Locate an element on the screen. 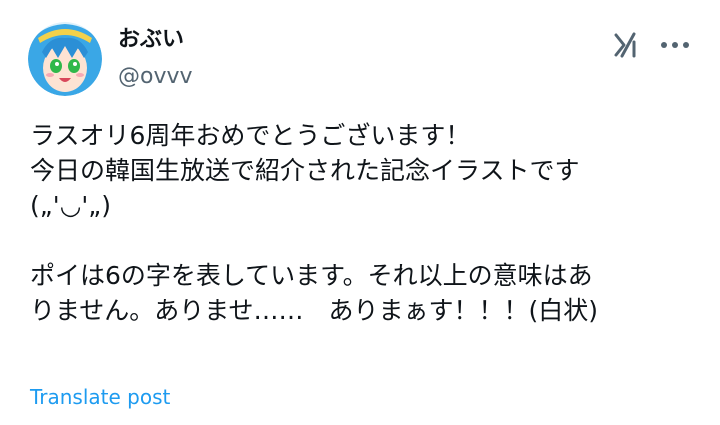  avatar is located at coordinates (65, 59).